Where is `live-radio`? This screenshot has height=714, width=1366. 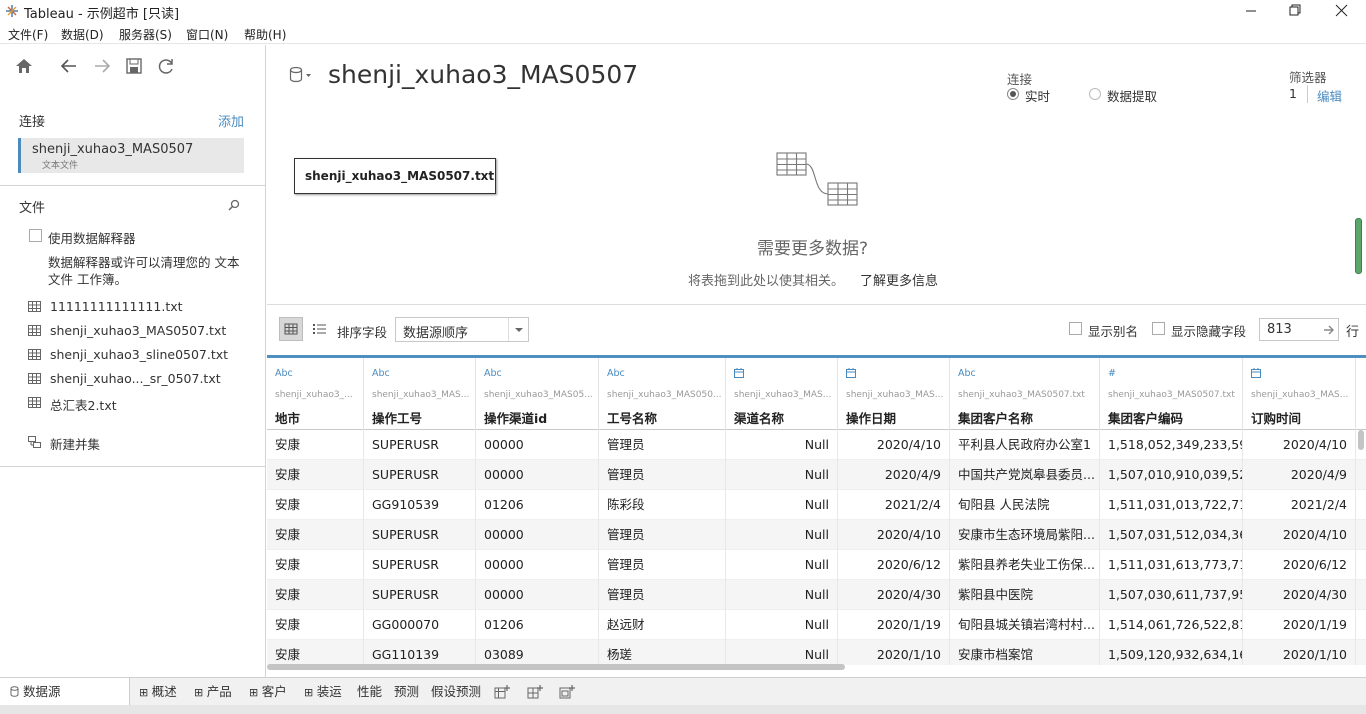 live-radio is located at coordinates (1013, 94).